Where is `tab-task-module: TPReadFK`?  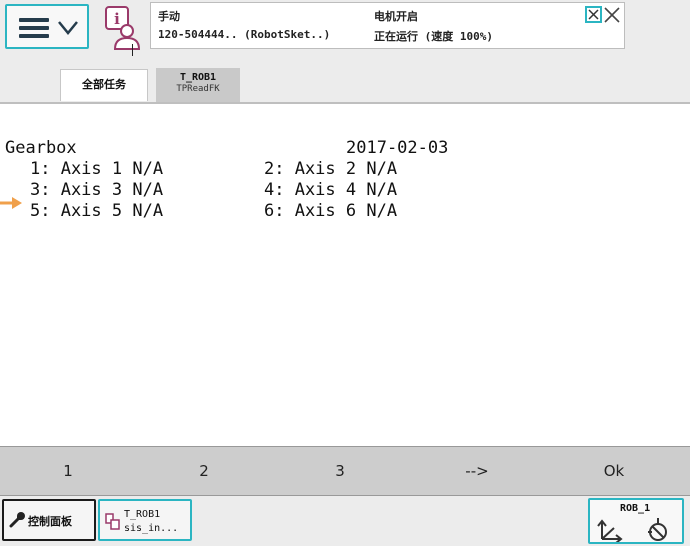 tab-task-module: TPReadFK is located at coordinates (198, 89).